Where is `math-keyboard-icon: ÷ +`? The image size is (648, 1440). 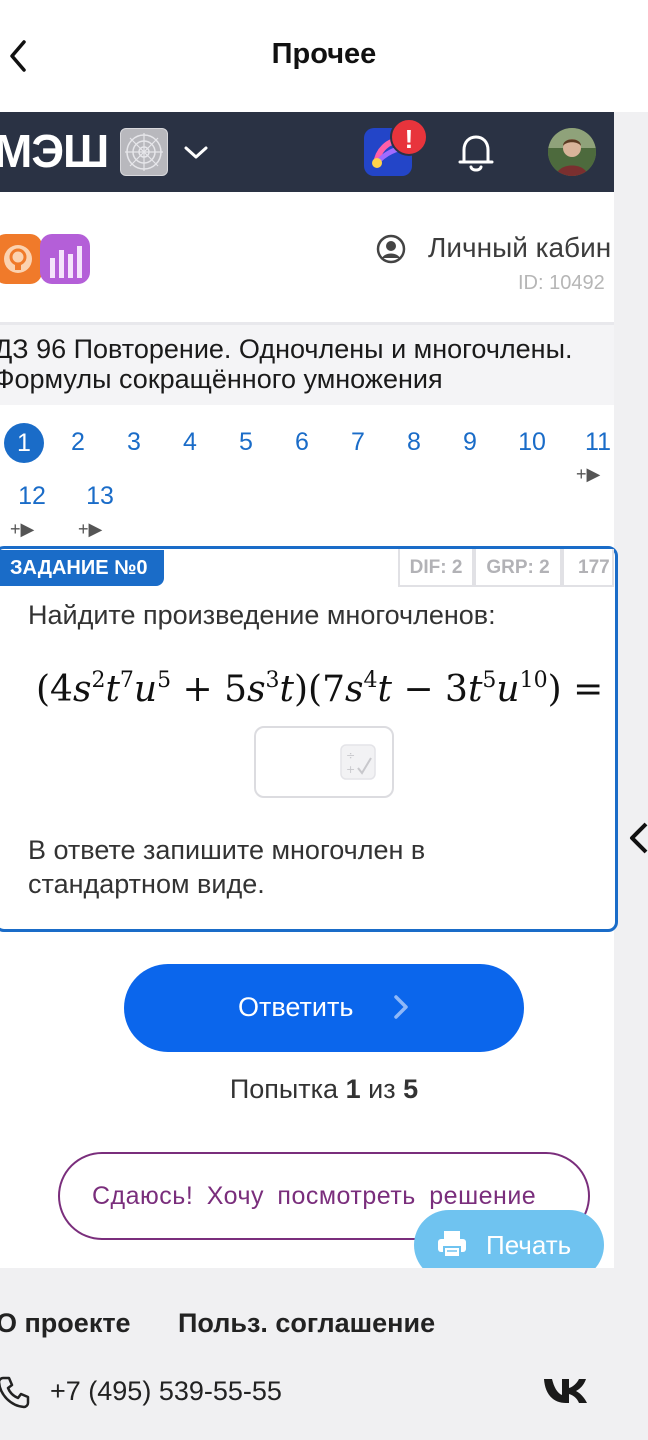
math-keyboard-icon: ÷ + is located at coordinates (358, 762).